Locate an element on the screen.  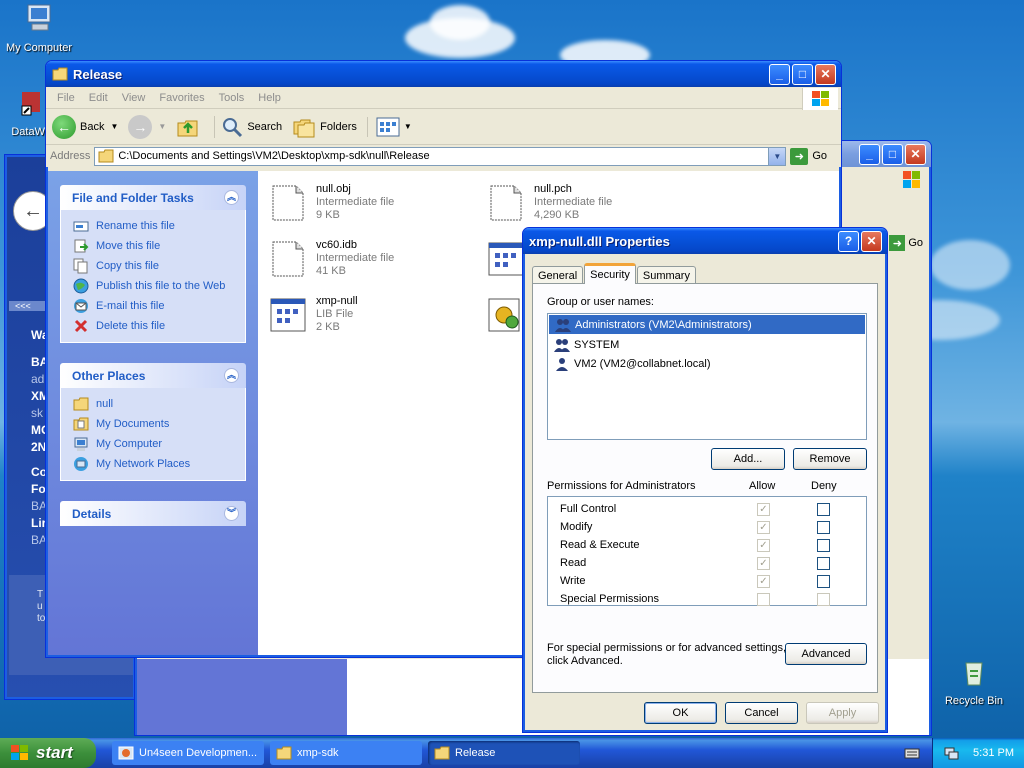
details-header: Details ︾ is located at coordinates (153, 513).